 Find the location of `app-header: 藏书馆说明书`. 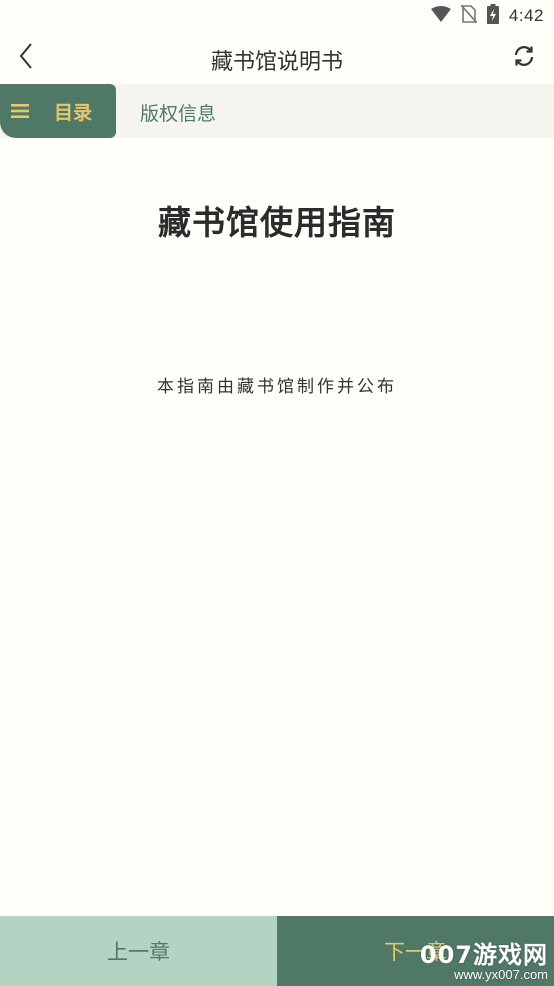

app-header: 藏书馆说明书 is located at coordinates (277, 58).